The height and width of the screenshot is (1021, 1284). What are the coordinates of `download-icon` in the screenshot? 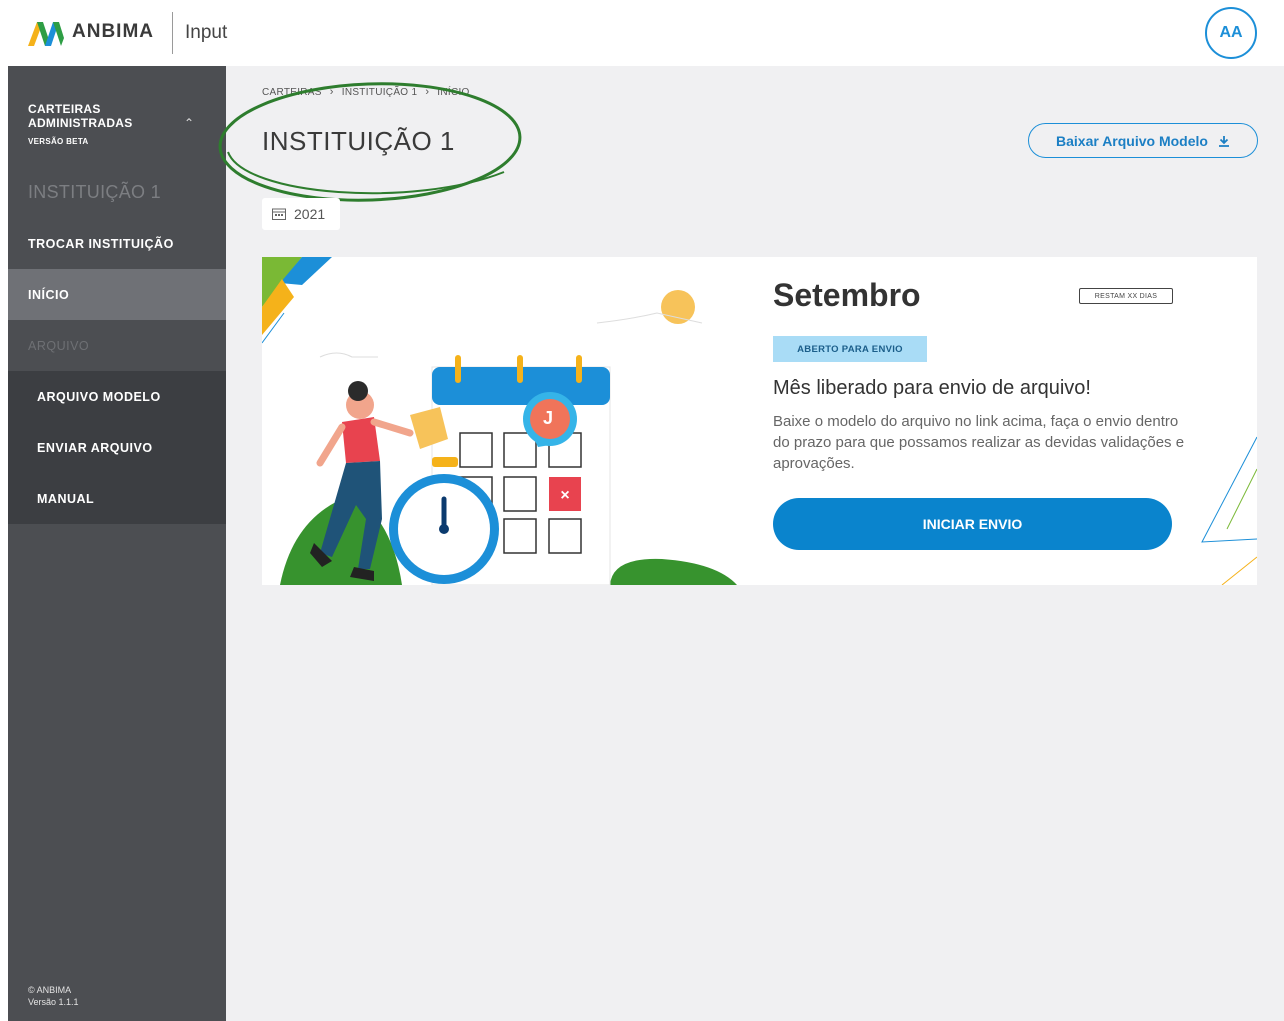 It's located at (1223, 141).